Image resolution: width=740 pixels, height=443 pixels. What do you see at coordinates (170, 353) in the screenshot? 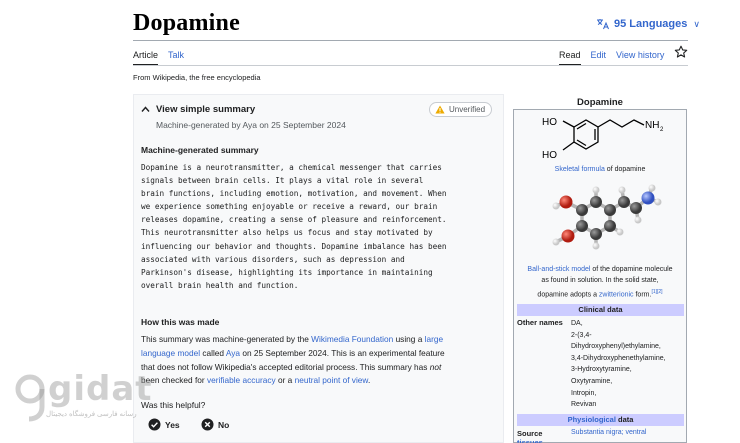
I see `language-model-link: language model` at bounding box center [170, 353].